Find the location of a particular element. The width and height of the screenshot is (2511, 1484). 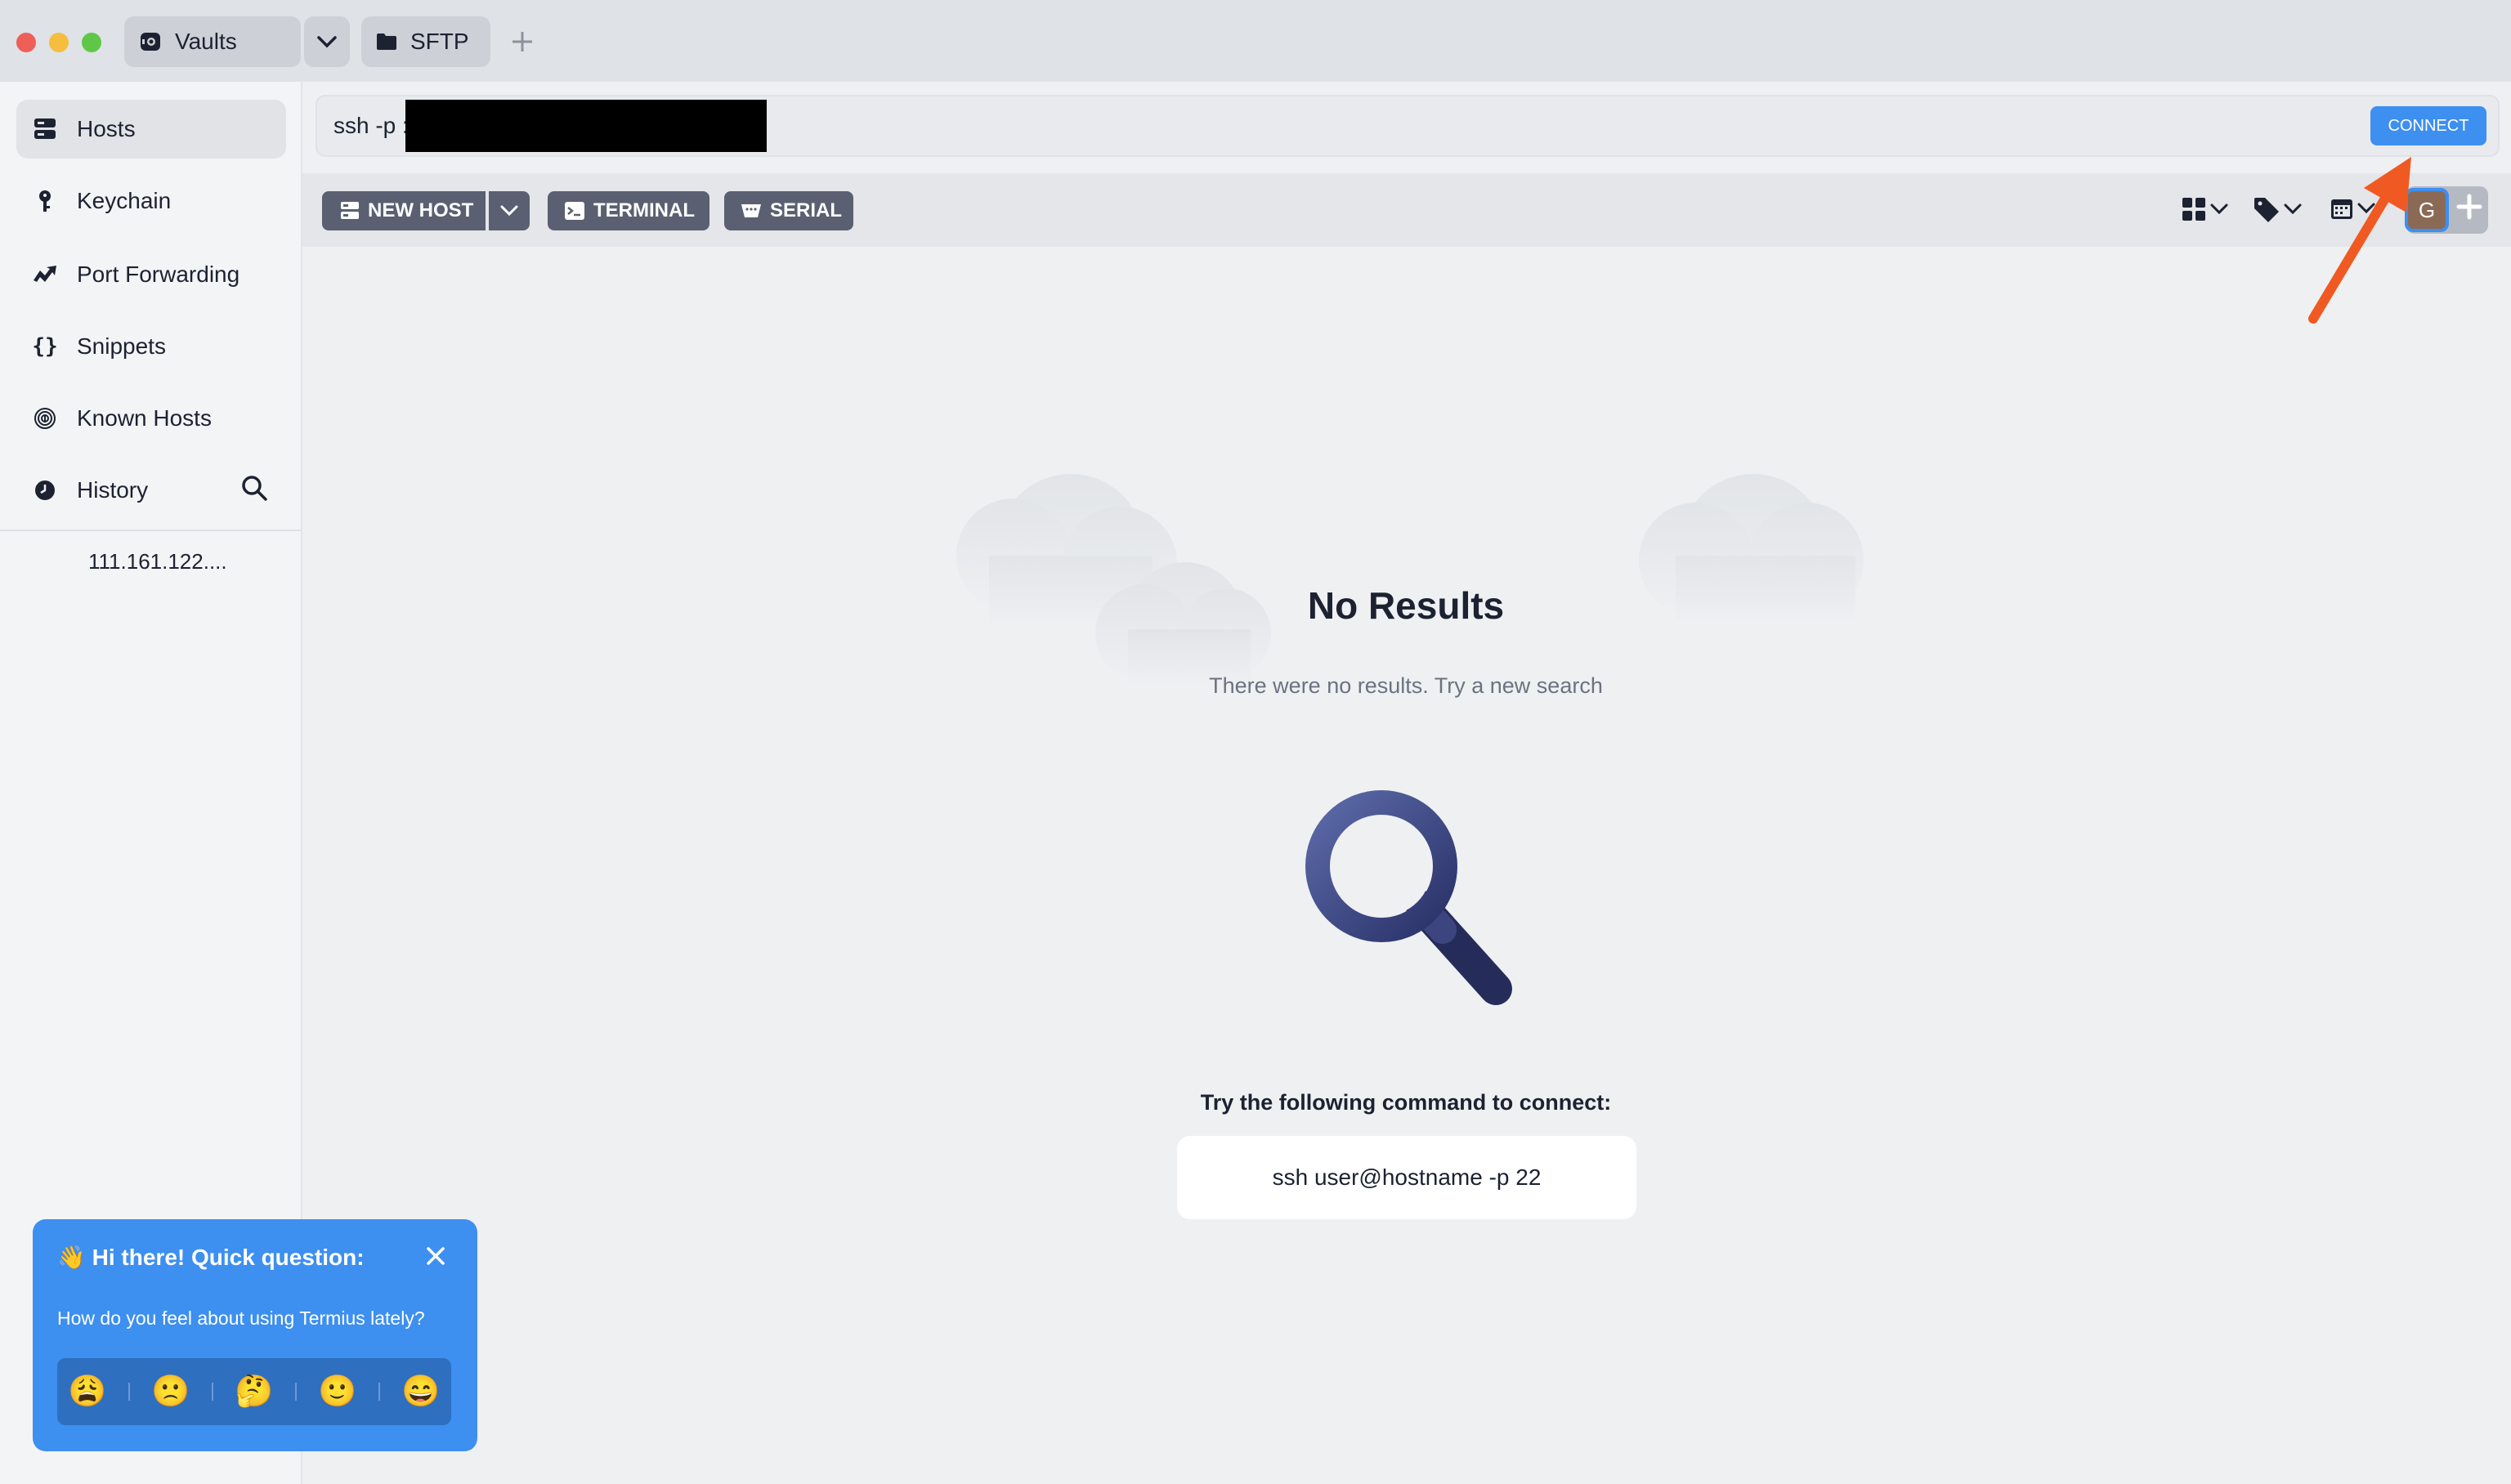

search-icon is located at coordinates (254, 491).